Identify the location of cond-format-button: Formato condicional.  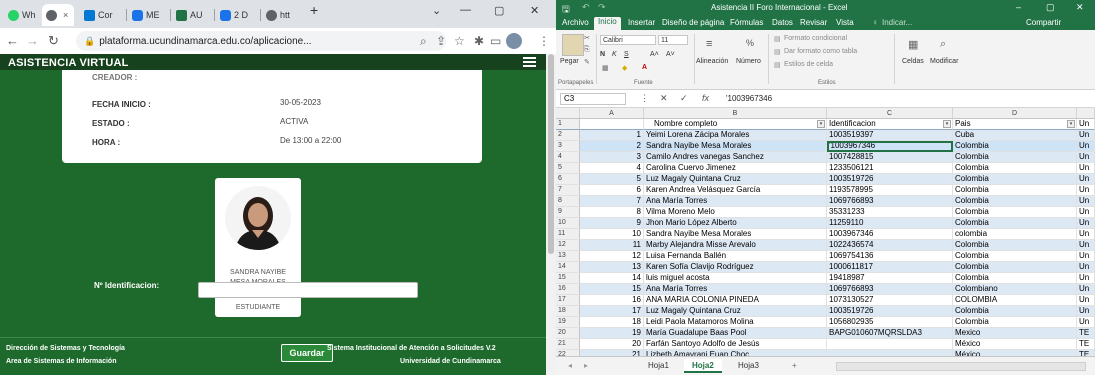
(815, 38).